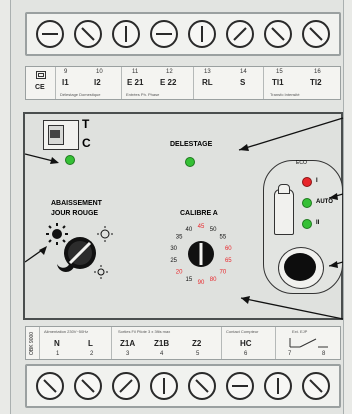 The width and height of the screenshot is (352, 414). I want to click on switch-label-t: T, so click(86, 124).